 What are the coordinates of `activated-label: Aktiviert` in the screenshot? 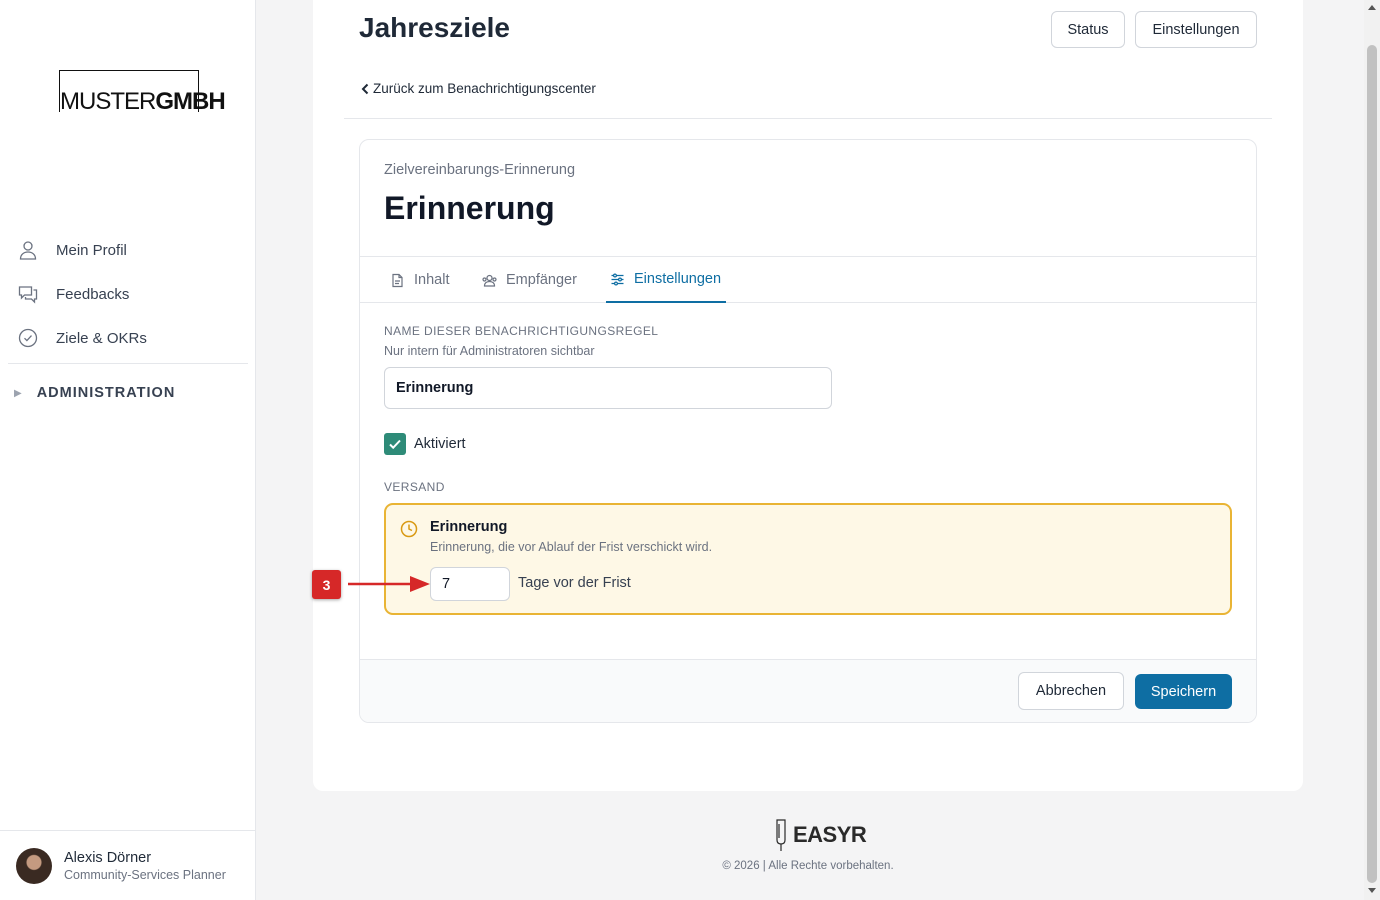 It's located at (440, 444).